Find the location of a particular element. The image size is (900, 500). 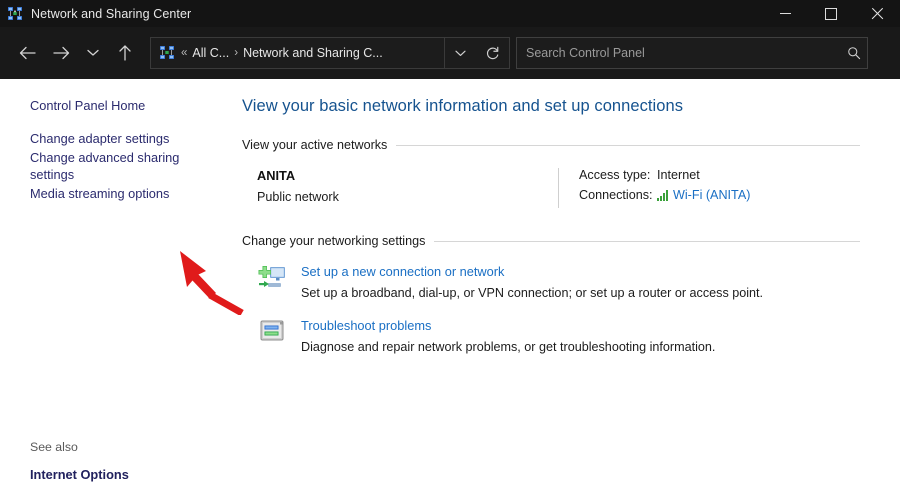

network-name: ANITA is located at coordinates (276, 175).